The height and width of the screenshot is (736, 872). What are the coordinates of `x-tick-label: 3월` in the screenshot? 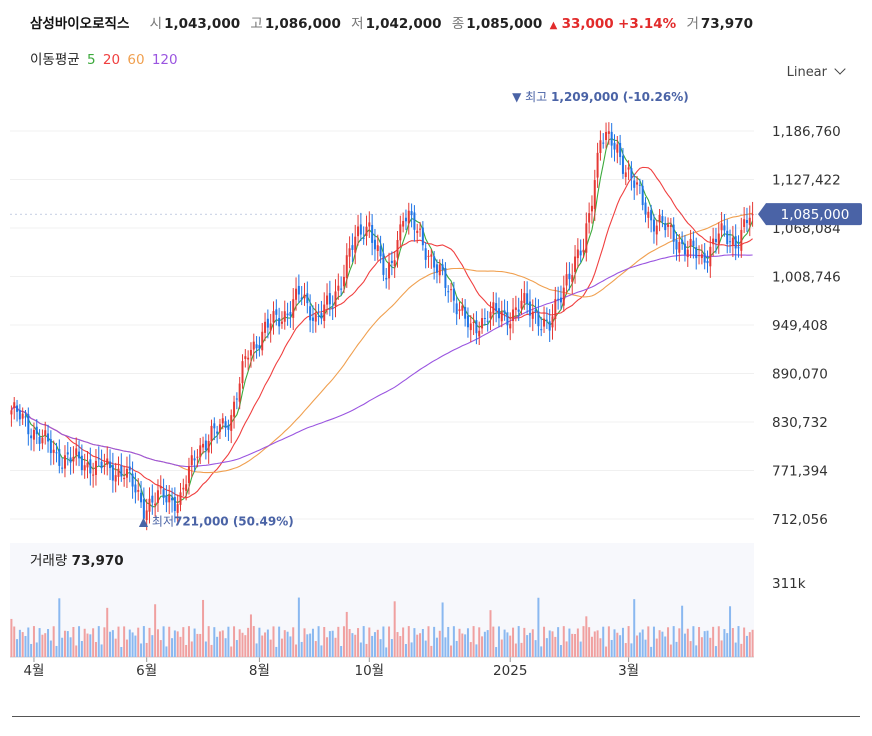 It's located at (628, 671).